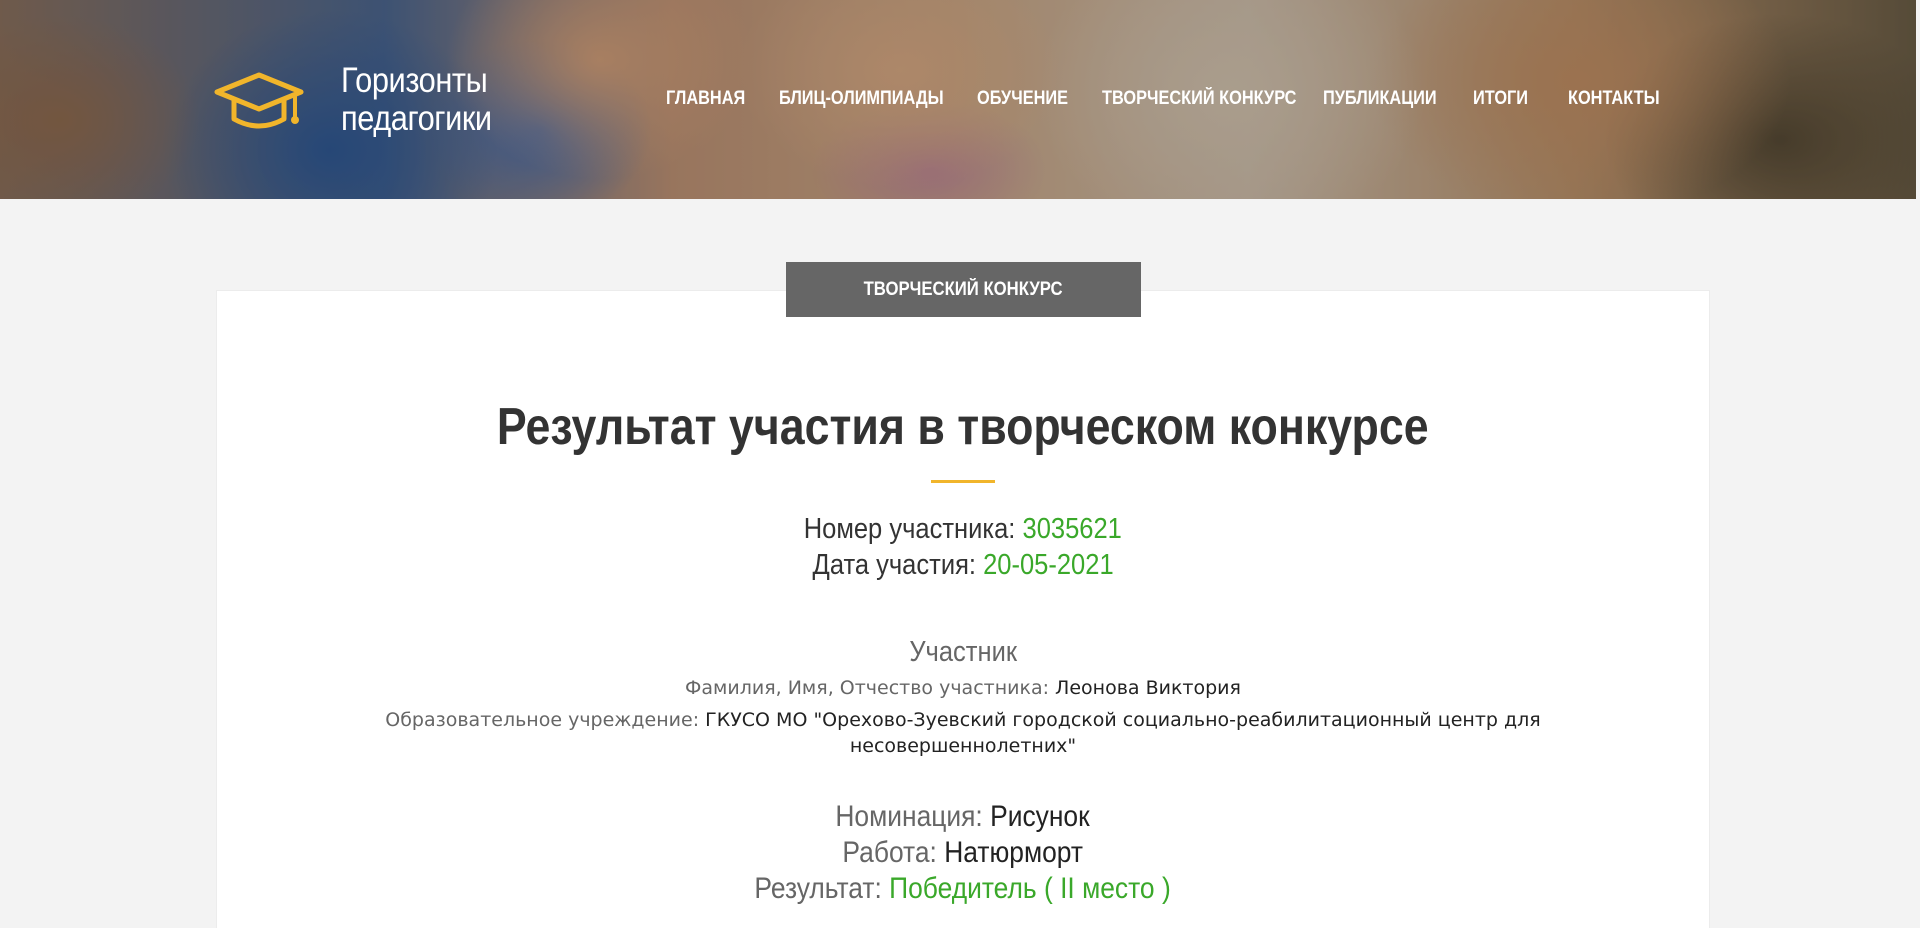 This screenshot has width=1920, height=928. What do you see at coordinates (416, 118) in the screenshot?
I see `site-name-line2: педагогики` at bounding box center [416, 118].